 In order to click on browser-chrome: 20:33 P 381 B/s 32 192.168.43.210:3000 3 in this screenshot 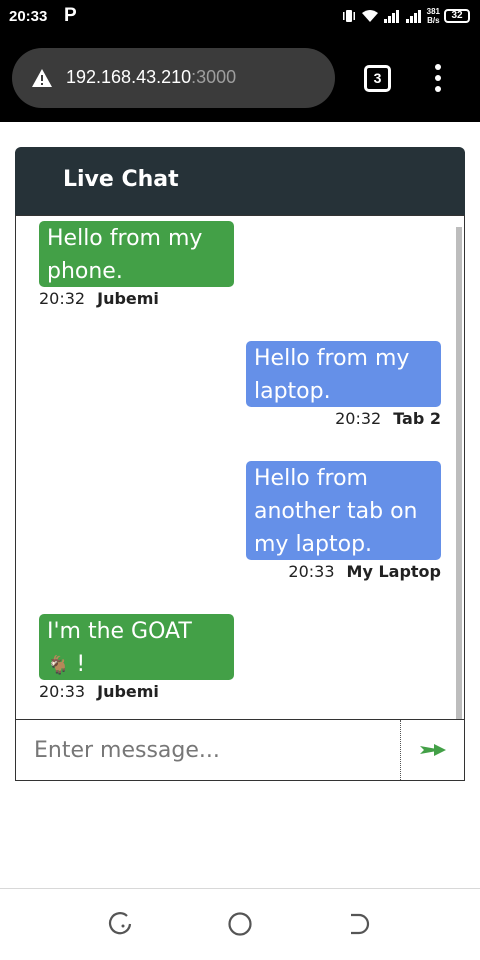, I will do `click(240, 61)`.